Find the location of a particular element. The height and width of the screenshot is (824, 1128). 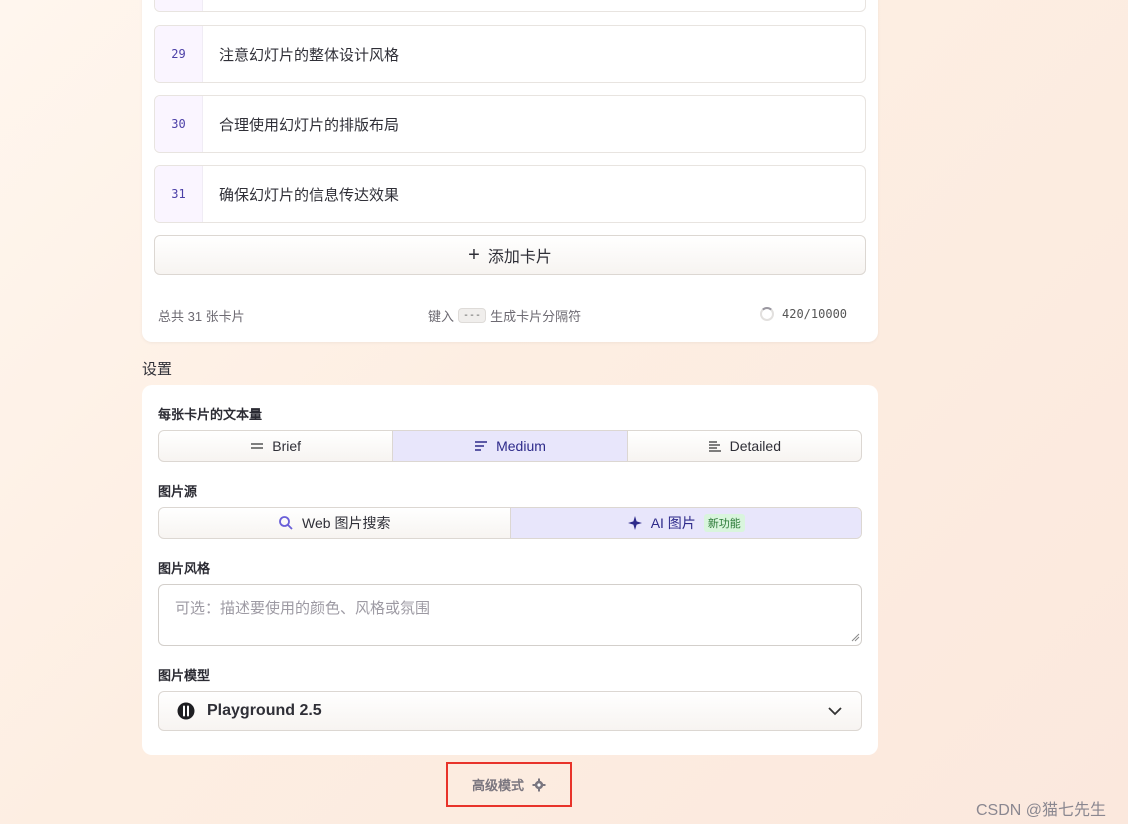

progress-ring-icon is located at coordinates (767, 314).